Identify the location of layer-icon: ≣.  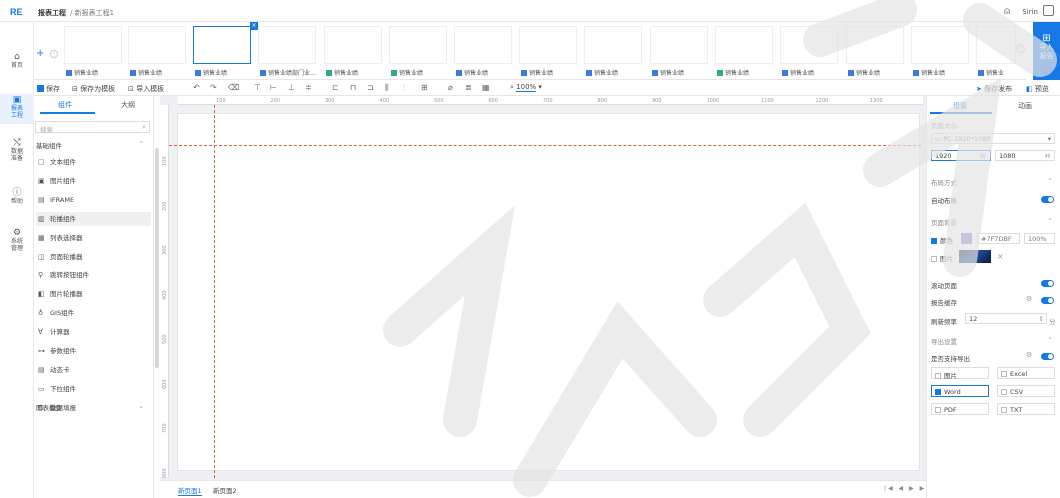
(468, 87).